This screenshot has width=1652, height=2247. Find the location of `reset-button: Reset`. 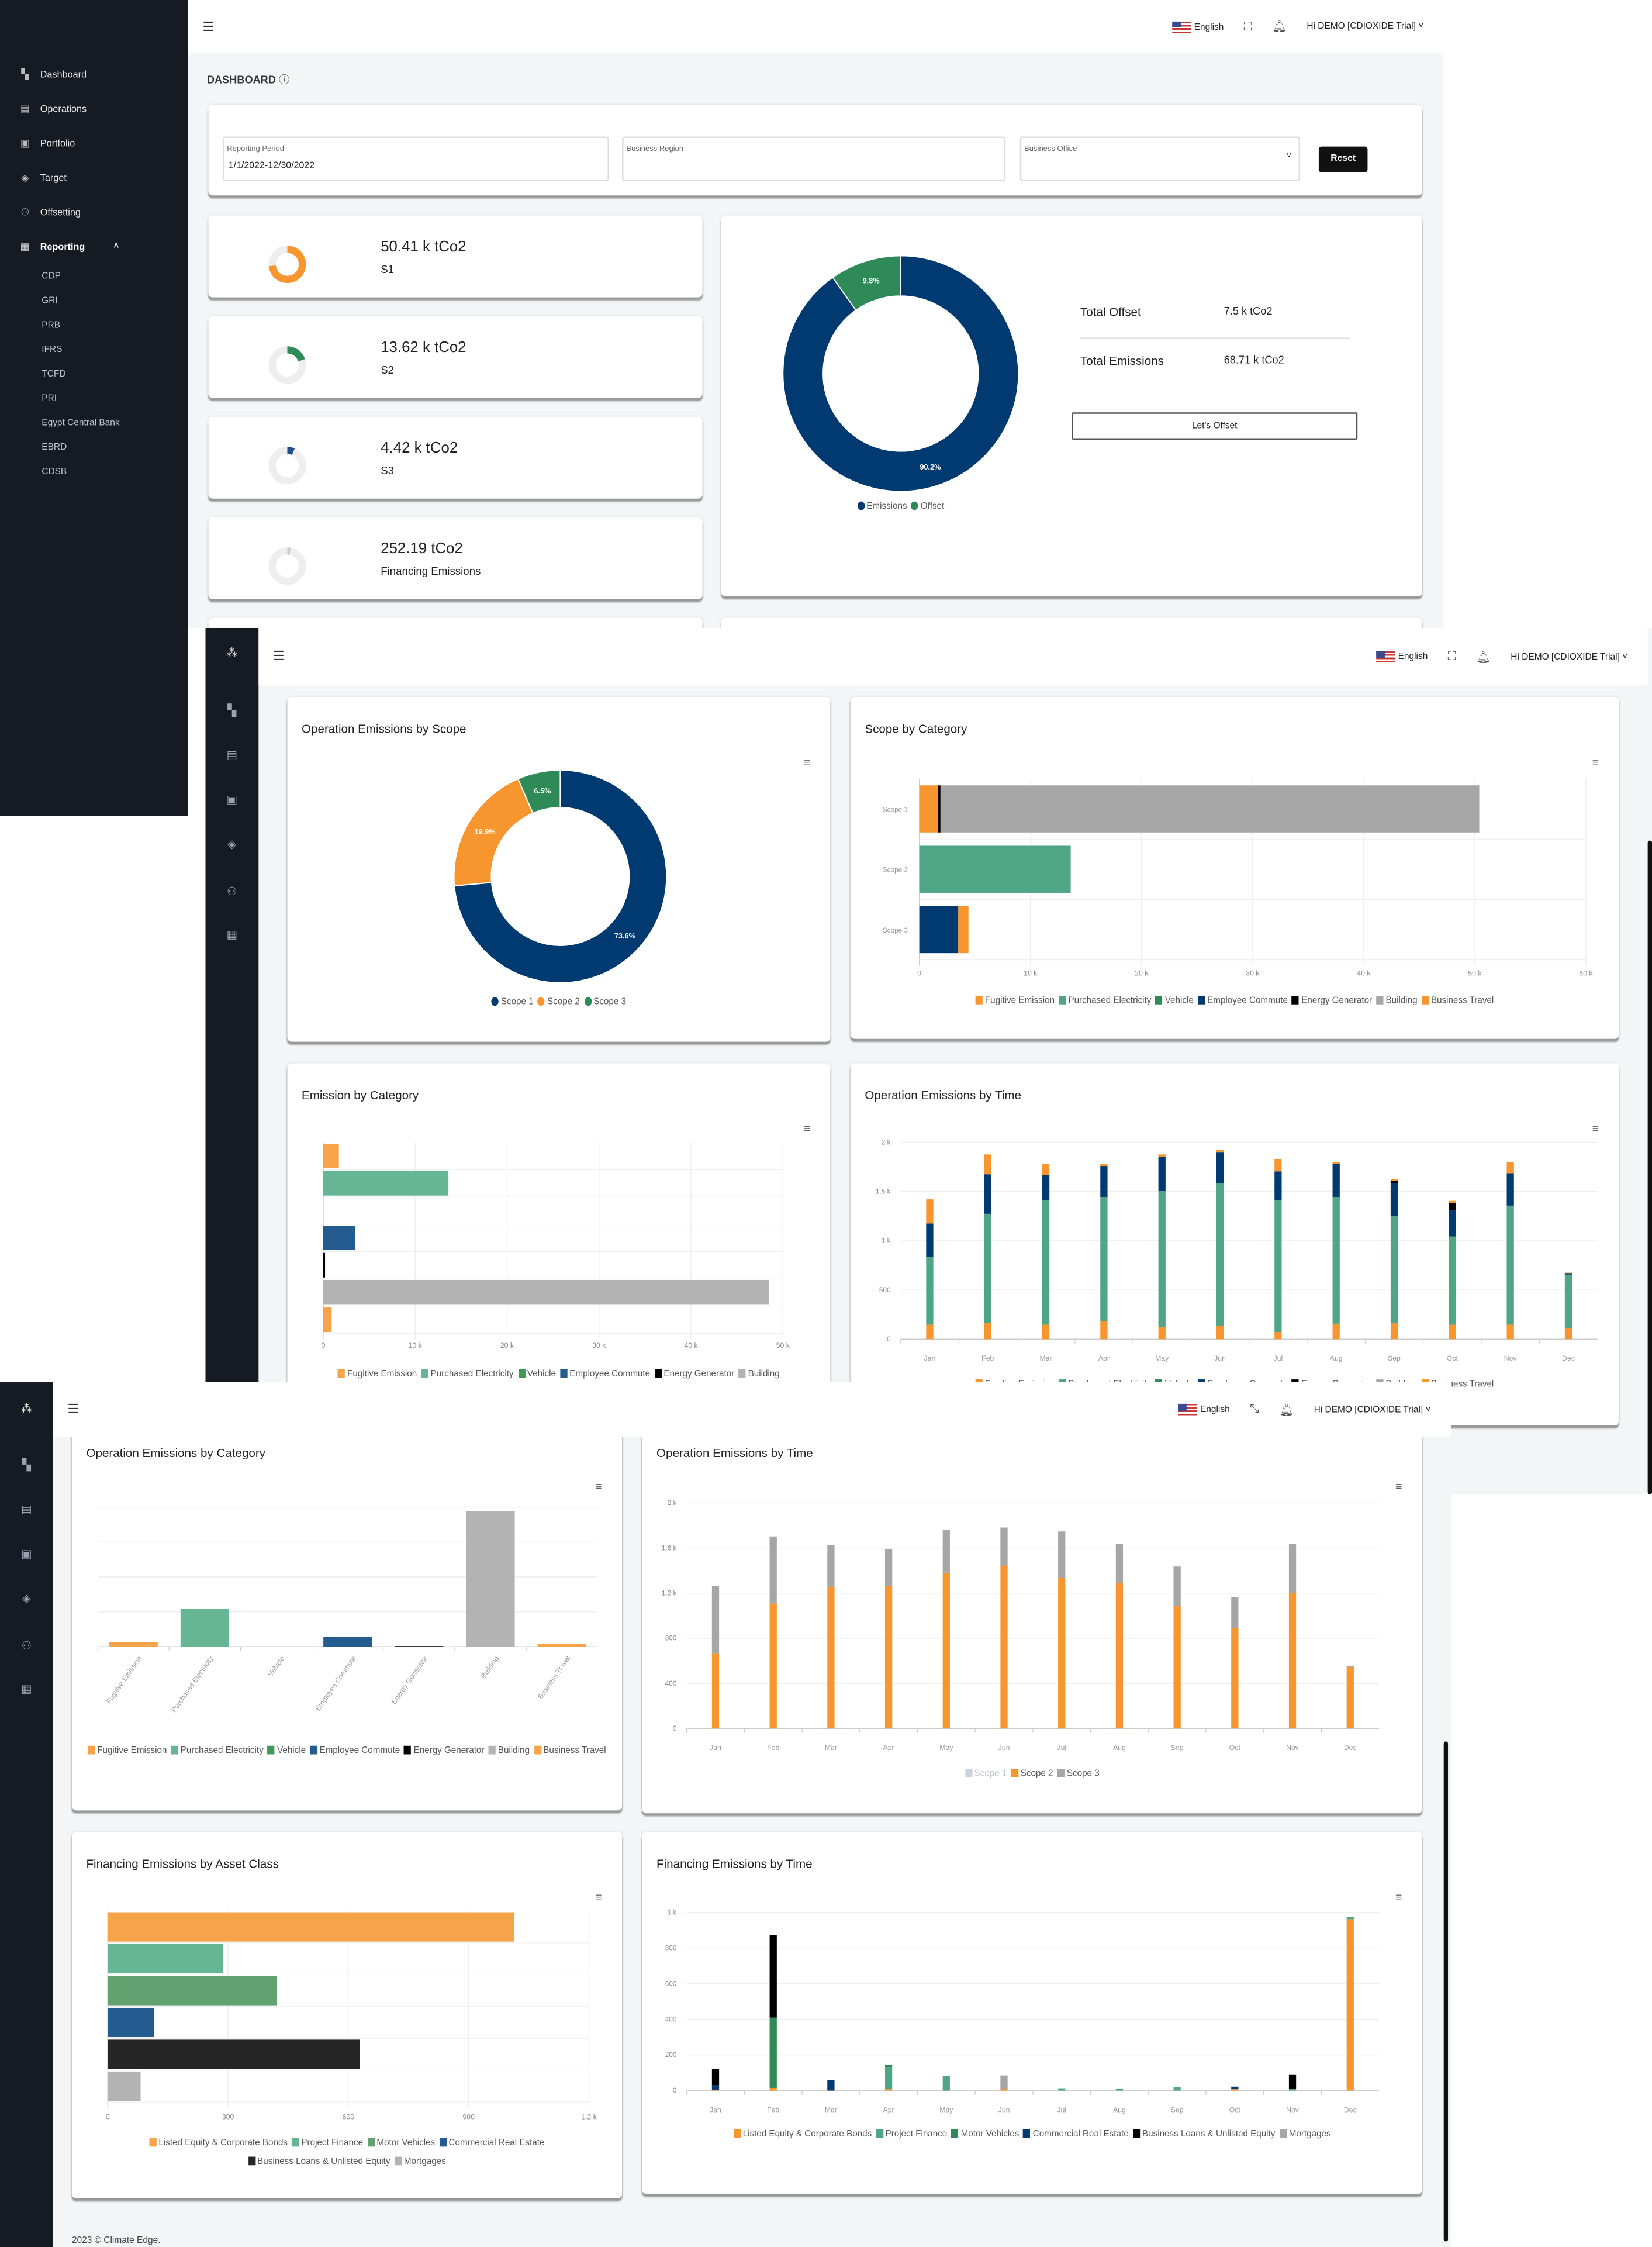

reset-button: Reset is located at coordinates (1343, 159).